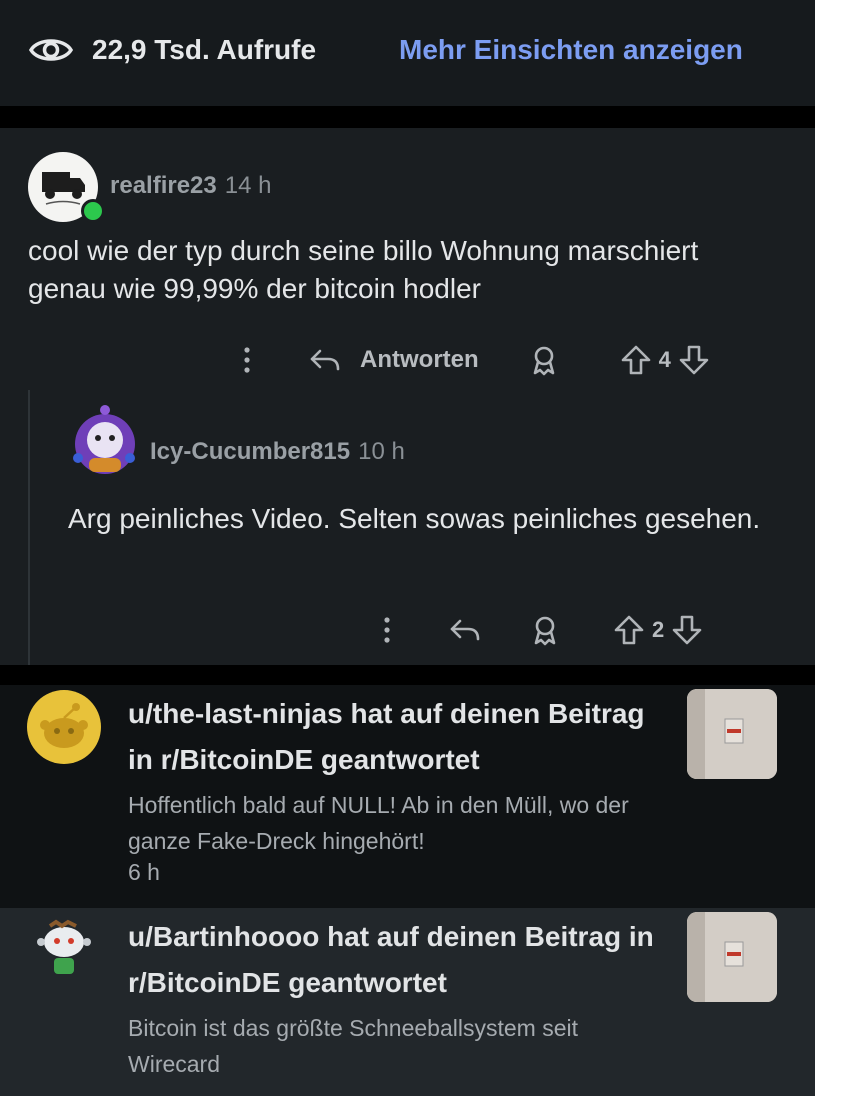  Describe the element at coordinates (658, 629) in the screenshot. I see `vote-count: 2` at that location.